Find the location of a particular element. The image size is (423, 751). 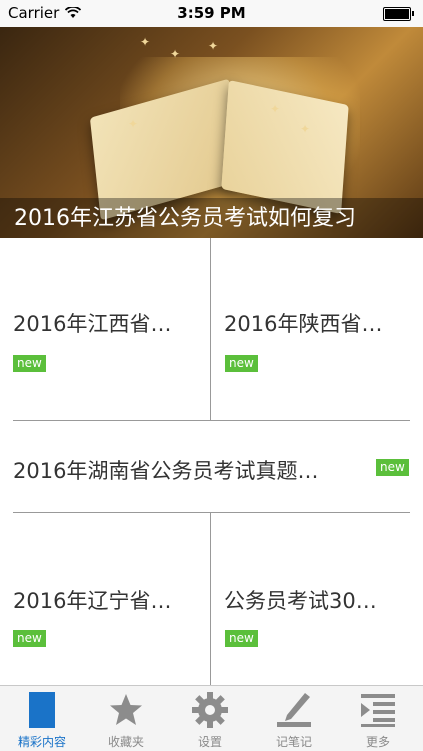

article-icon is located at coordinates (42, 710).